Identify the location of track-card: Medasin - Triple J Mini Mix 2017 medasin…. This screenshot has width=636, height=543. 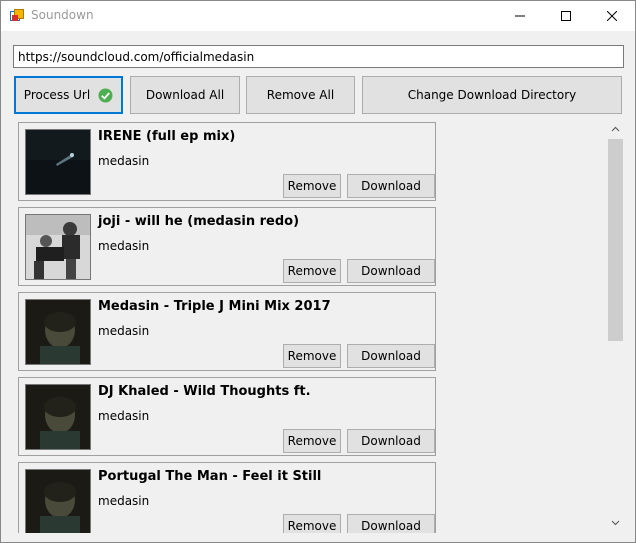
(227, 331).